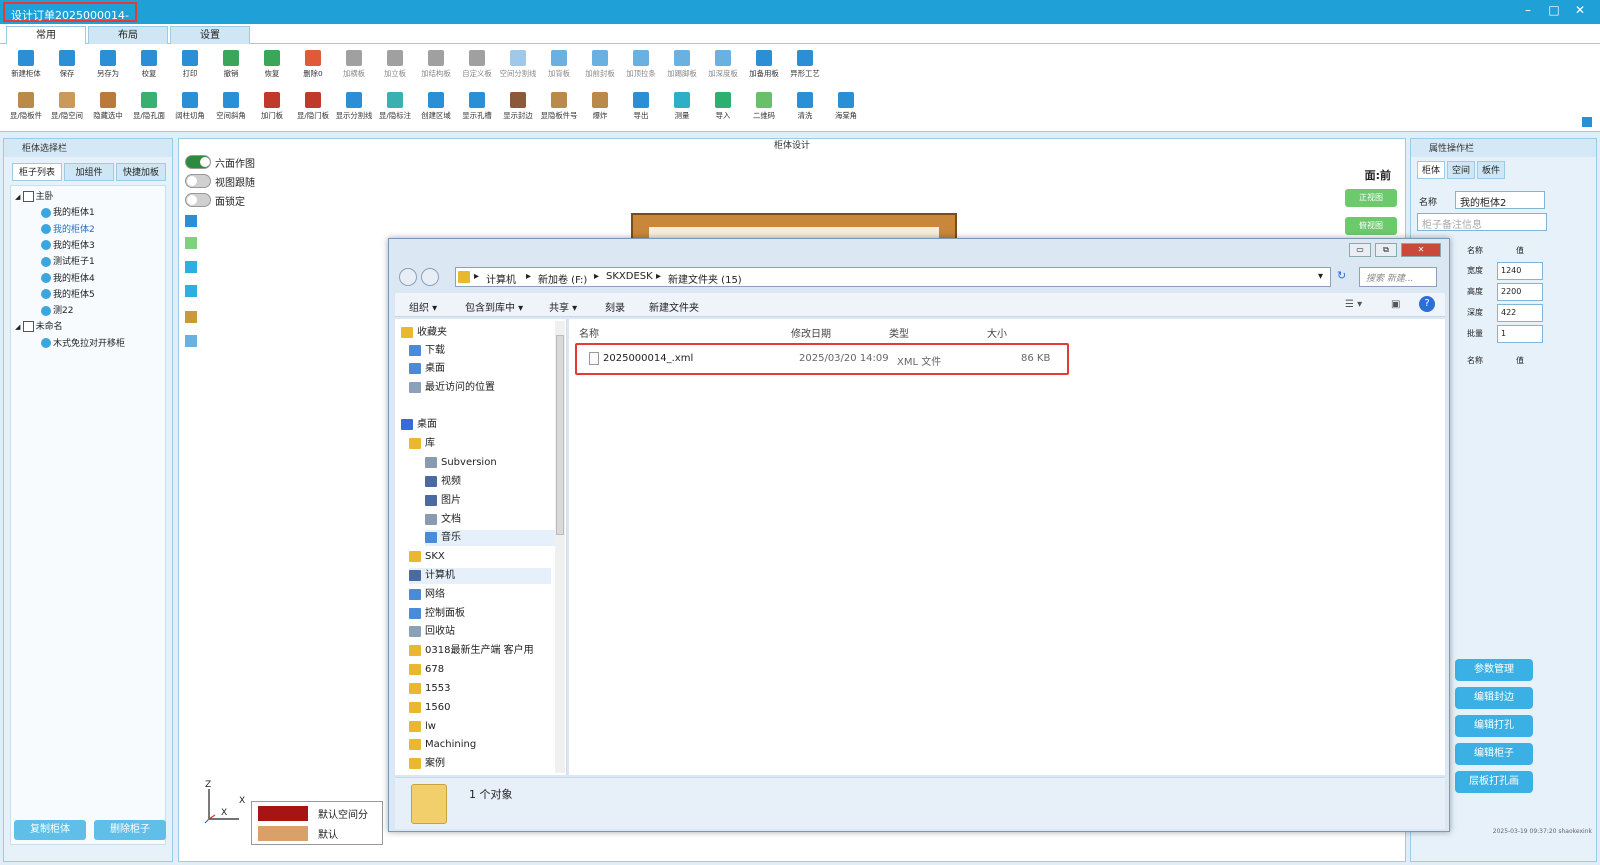 The width and height of the screenshot is (1600, 865). I want to click on shelf-drilling-button: 层板打孔画, so click(1494, 782).